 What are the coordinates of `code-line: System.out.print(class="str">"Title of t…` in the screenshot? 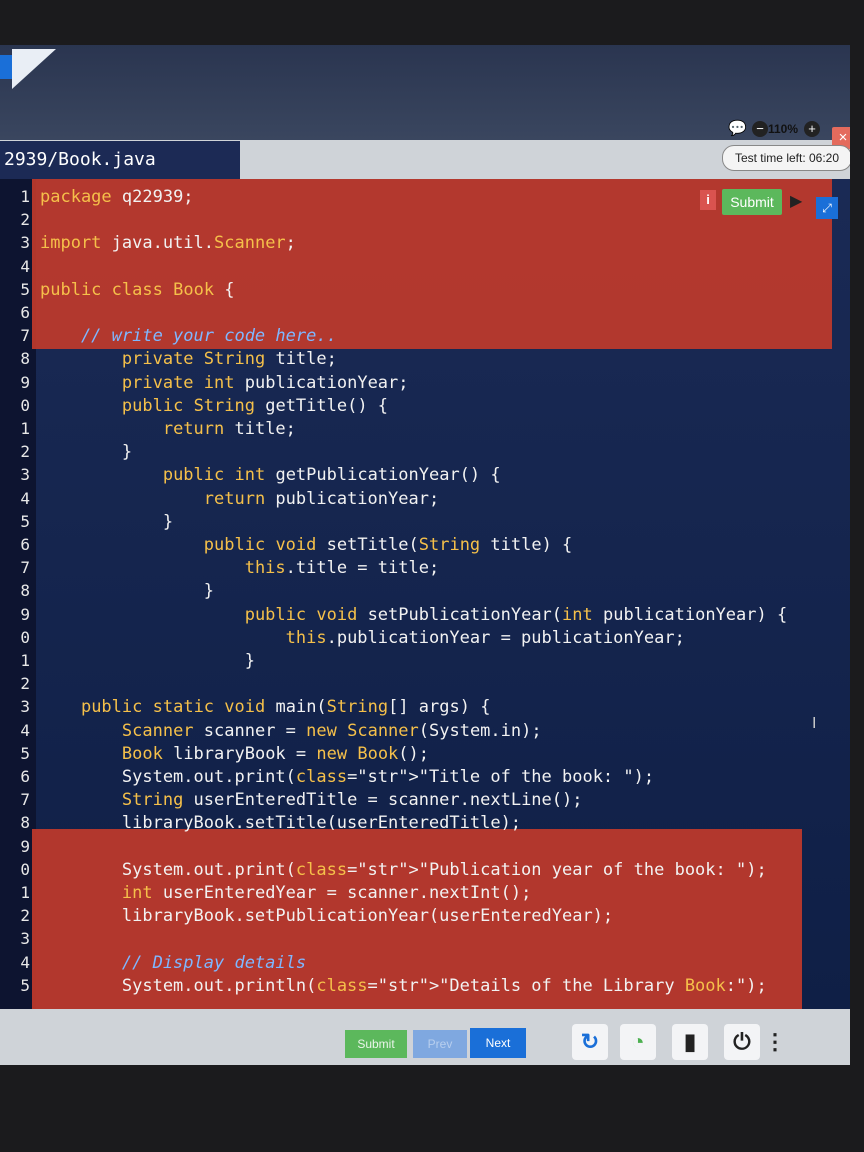 It's located at (347, 777).